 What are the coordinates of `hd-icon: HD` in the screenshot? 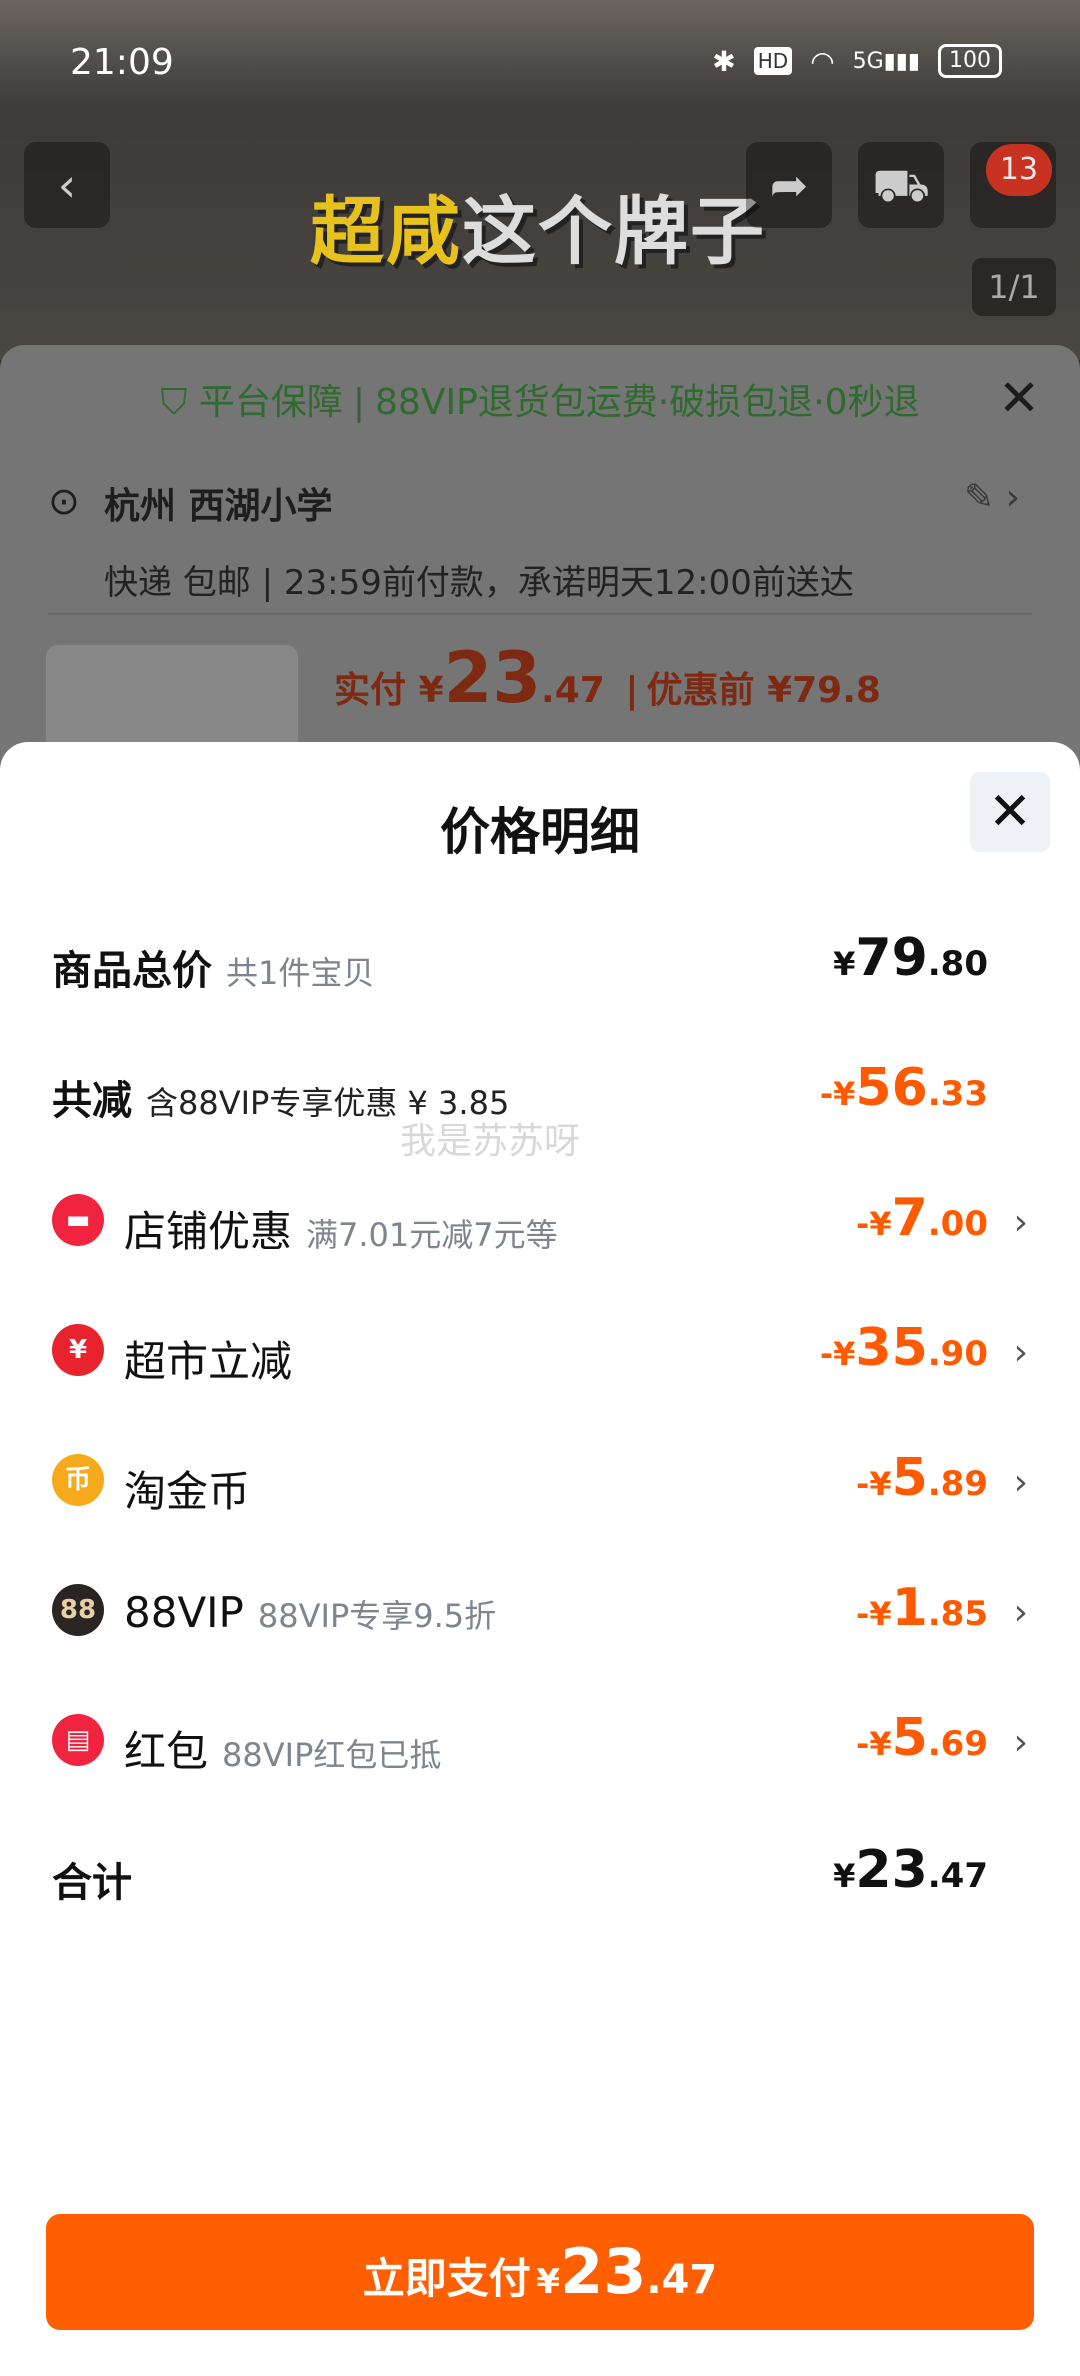 It's located at (773, 61).